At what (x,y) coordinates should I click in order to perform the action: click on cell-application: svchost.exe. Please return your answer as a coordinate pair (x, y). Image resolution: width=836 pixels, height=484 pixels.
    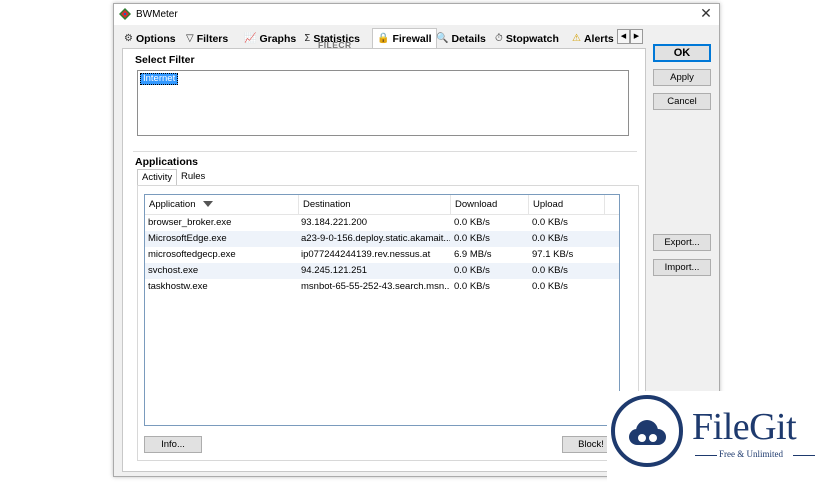
    Looking at the image, I should click on (173, 270).